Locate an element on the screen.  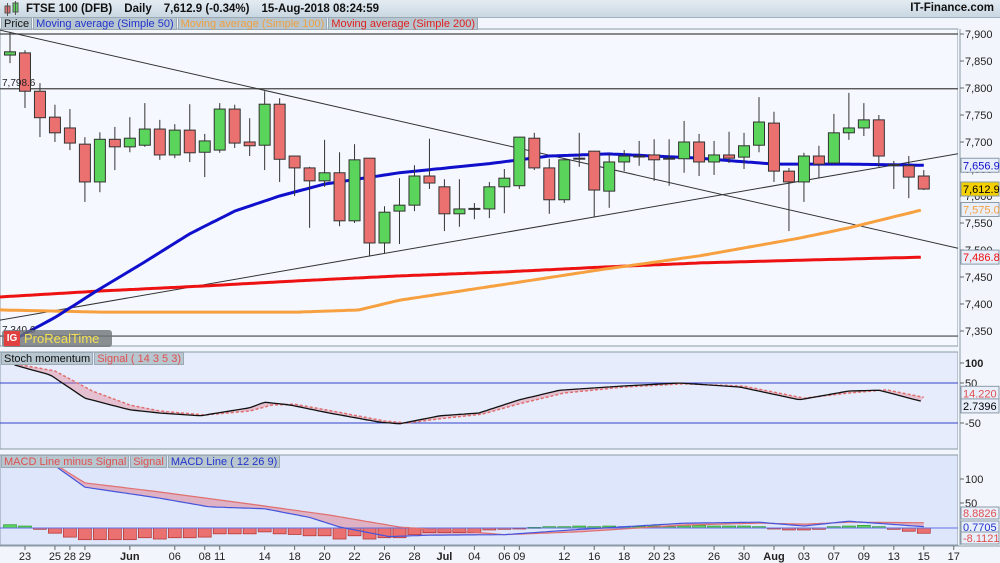
legend-stoch: Stoch momentum is located at coordinates (47, 358).